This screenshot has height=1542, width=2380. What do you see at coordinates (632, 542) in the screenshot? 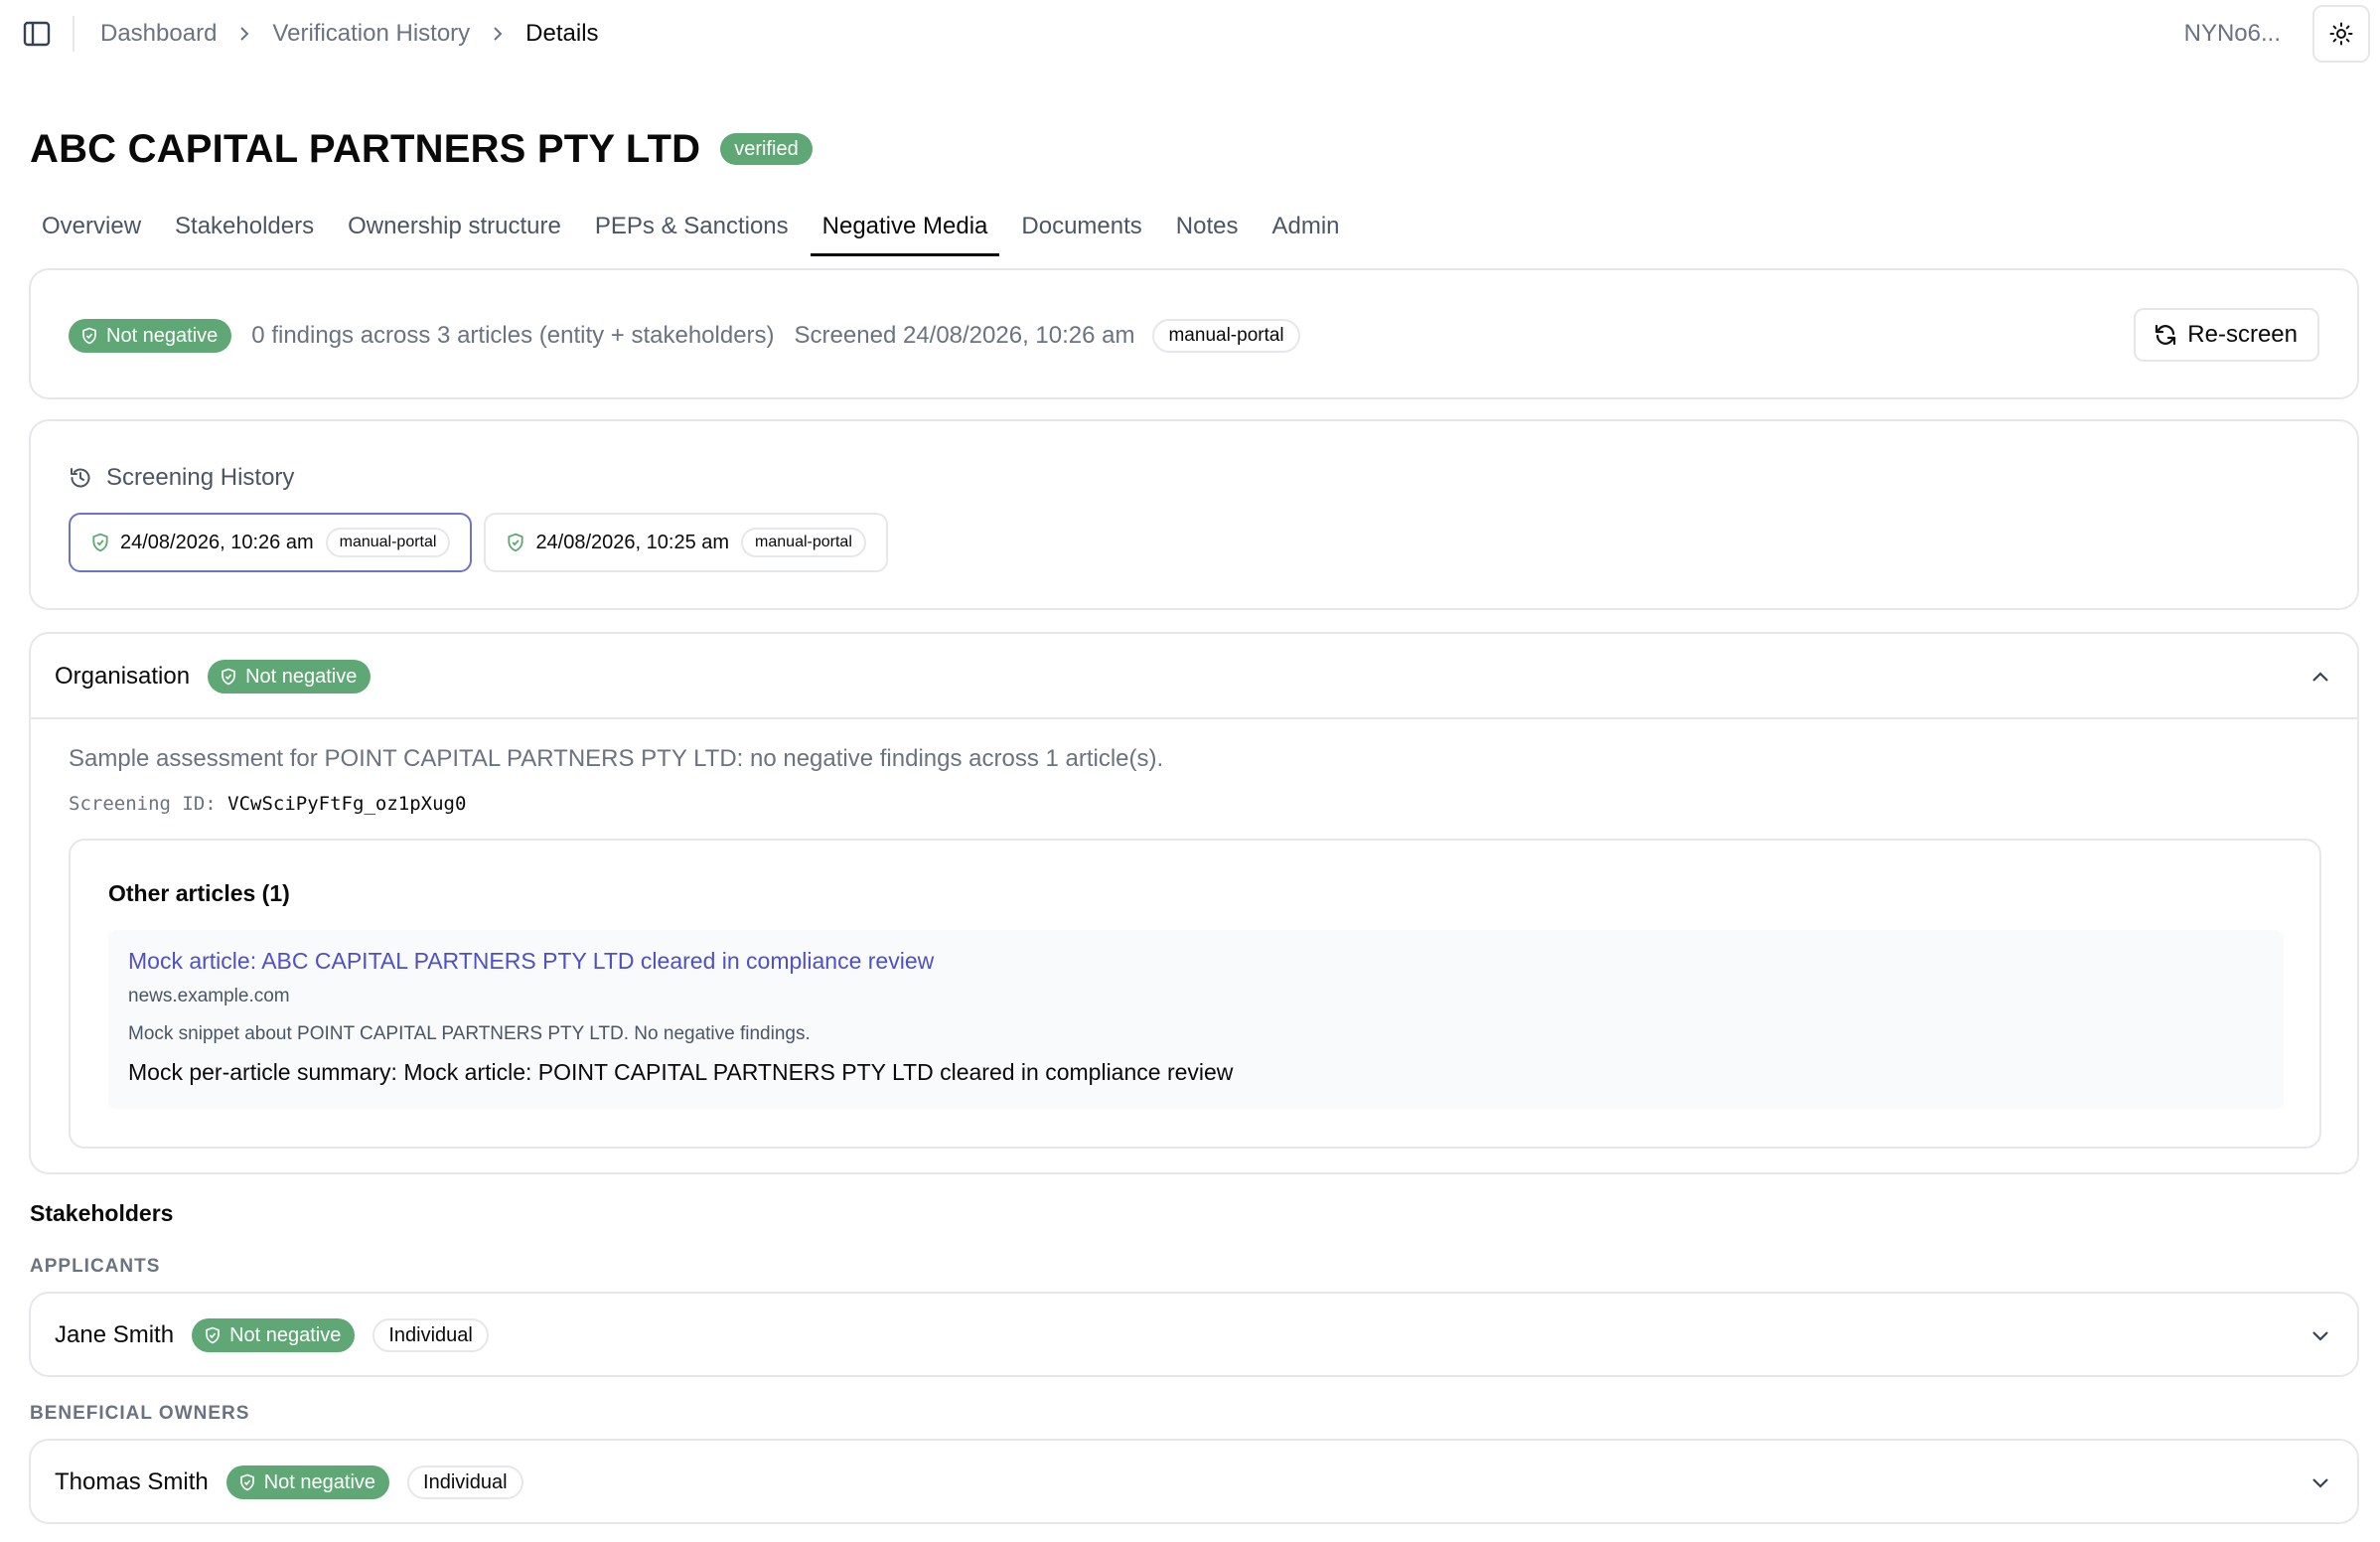
I see `history-entry-datetime: 24/08/2026, 10:25 am` at bounding box center [632, 542].